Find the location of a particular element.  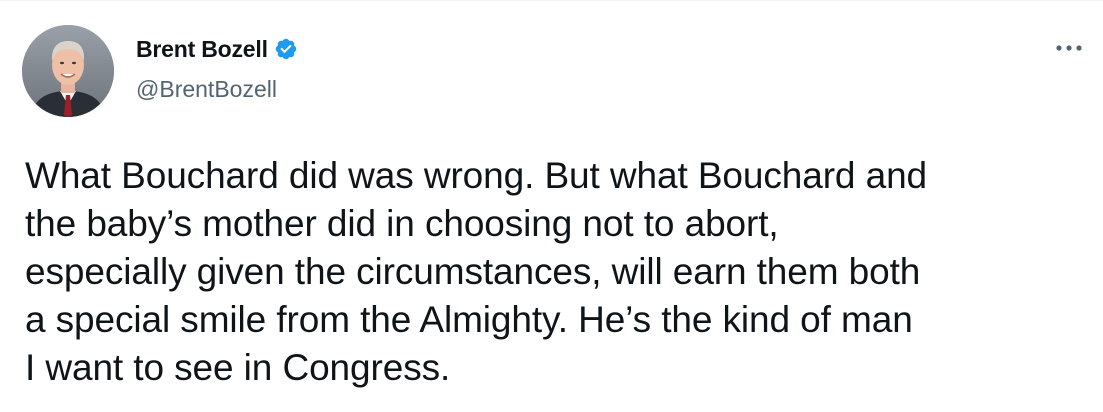

more-options-button is located at coordinates (1069, 48).